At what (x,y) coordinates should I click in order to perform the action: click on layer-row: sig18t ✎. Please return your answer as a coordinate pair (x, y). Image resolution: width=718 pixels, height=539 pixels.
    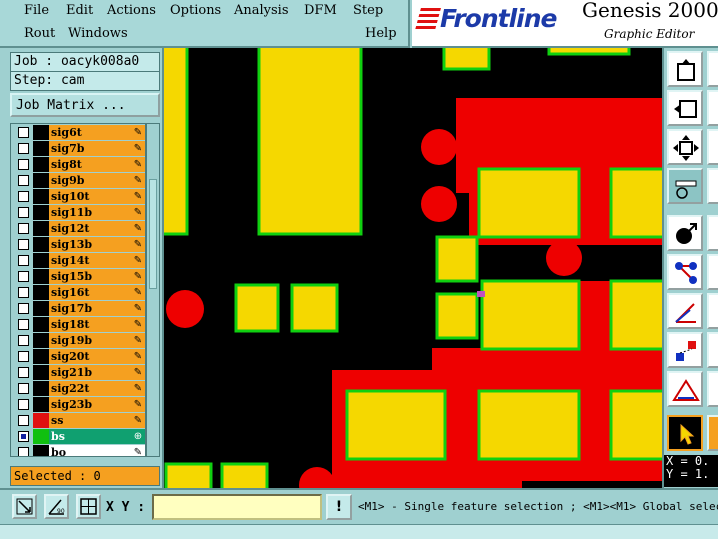
    Looking at the image, I should click on (78, 324).